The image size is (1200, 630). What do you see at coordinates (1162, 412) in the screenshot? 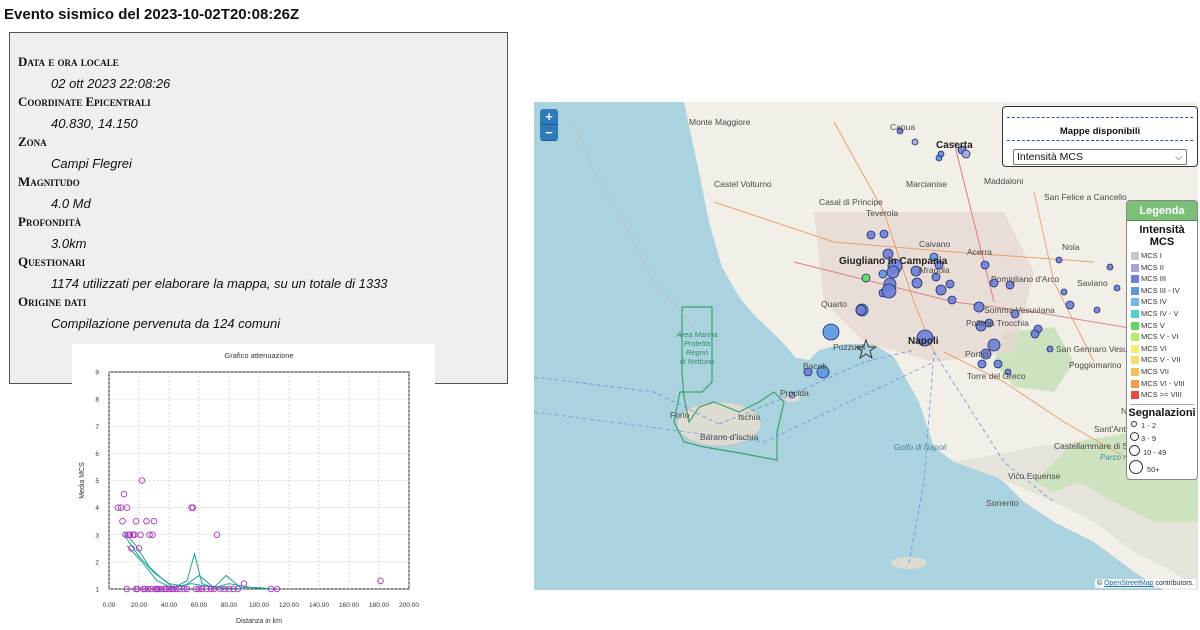
I see `legend-reports-title: Segnalazioni` at bounding box center [1162, 412].